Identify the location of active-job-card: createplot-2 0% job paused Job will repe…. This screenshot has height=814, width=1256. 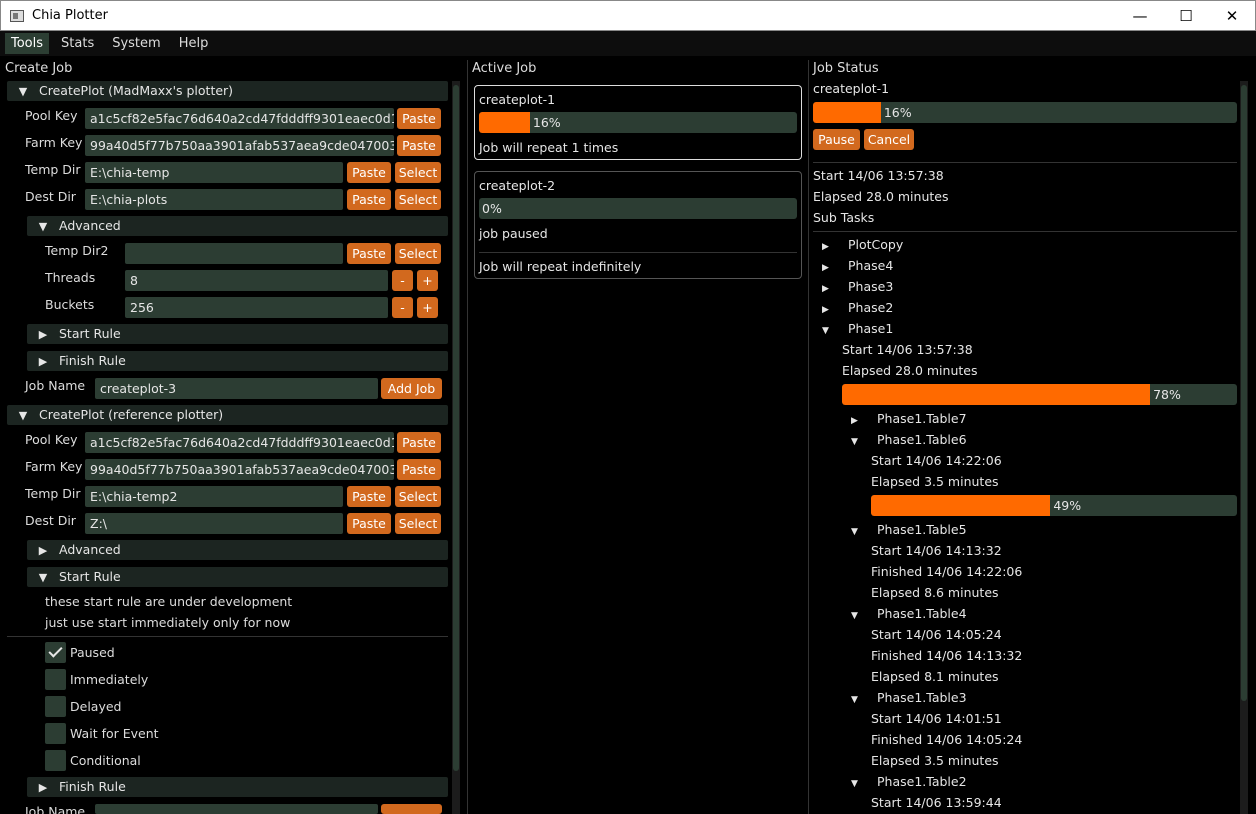
(638, 225).